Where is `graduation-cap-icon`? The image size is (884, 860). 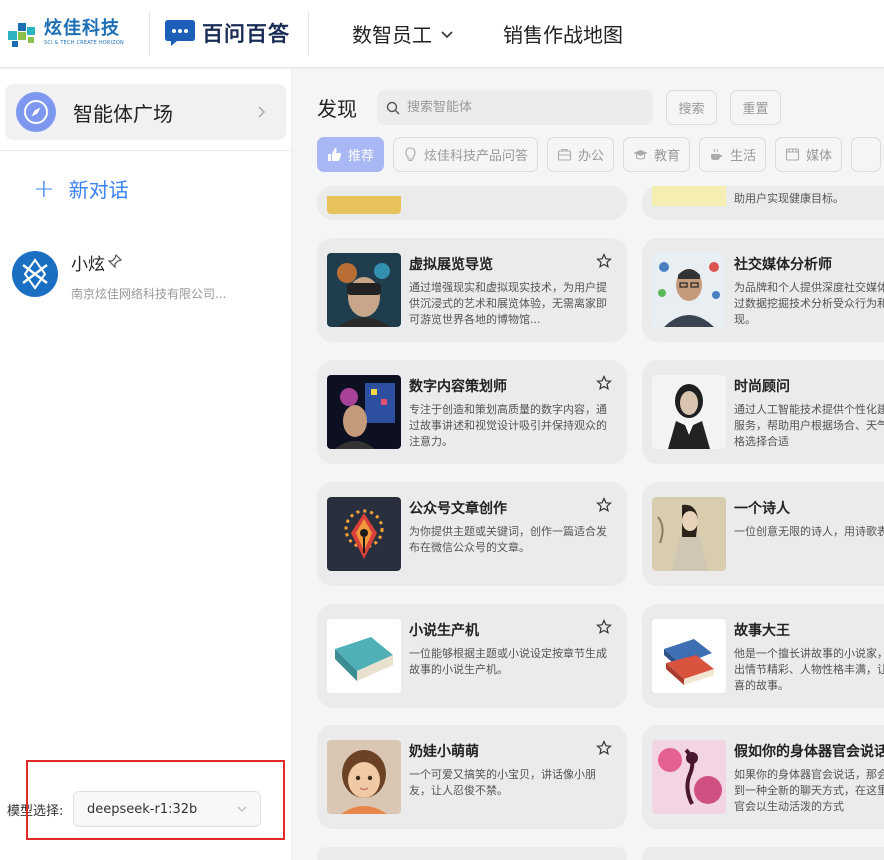
graduation-cap-icon is located at coordinates (640, 155).